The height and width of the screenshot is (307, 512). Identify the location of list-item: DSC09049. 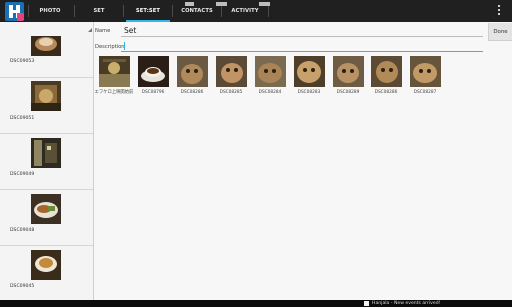
(46, 162).